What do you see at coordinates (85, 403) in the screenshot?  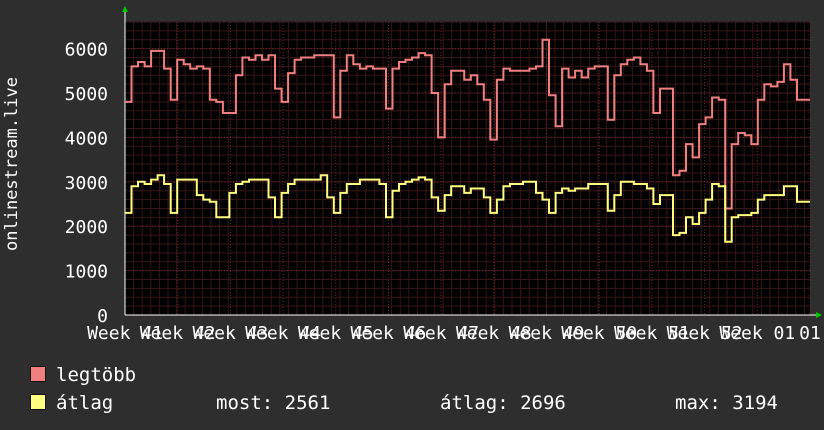 I see `legend-label-atlag: átlag` at bounding box center [85, 403].